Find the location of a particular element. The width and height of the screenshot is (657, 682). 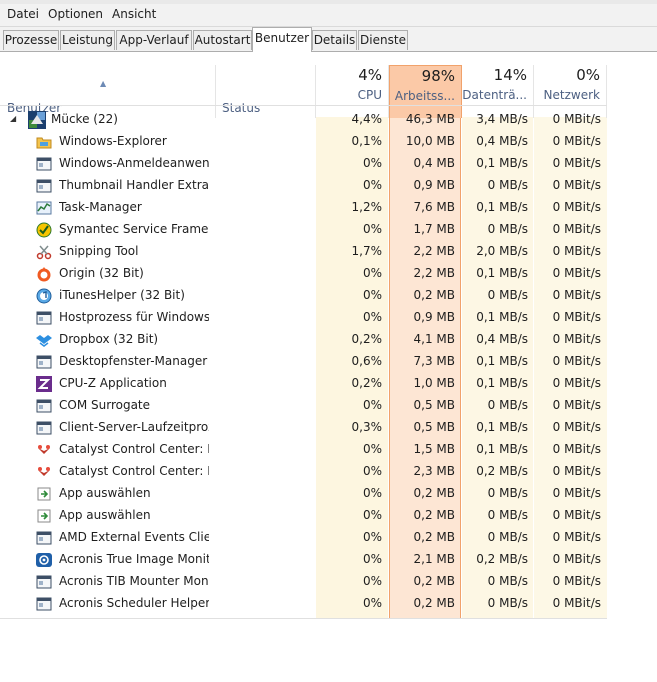

tab-leistung: Leistung is located at coordinates (87, 40).